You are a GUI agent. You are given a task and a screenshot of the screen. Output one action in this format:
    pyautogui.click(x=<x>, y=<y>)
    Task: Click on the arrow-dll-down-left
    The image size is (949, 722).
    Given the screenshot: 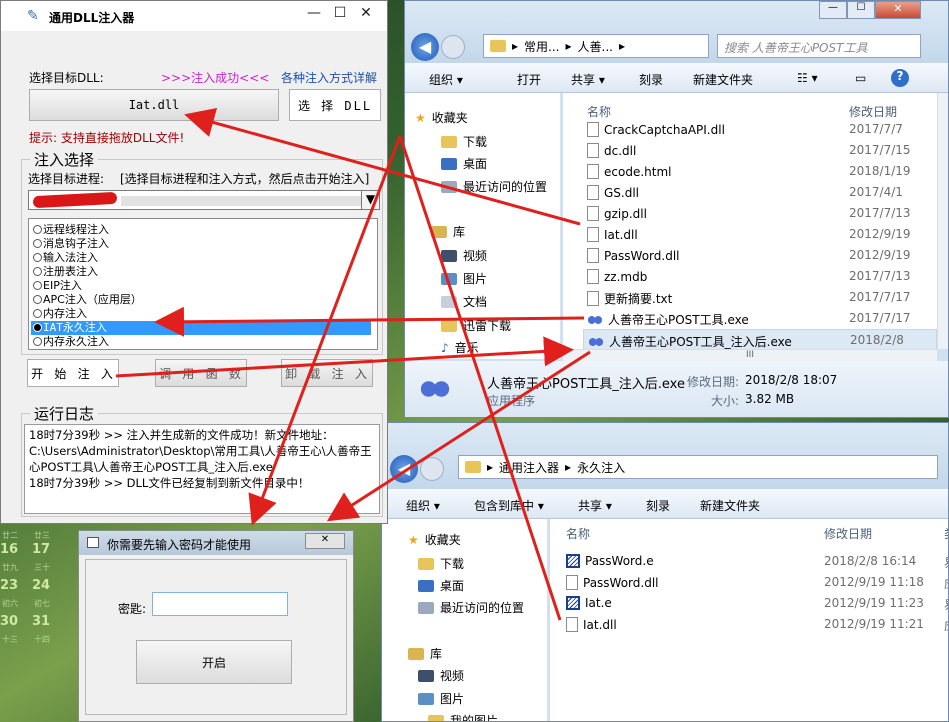 What is the action you would take?
    pyautogui.click(x=325, y=330)
    